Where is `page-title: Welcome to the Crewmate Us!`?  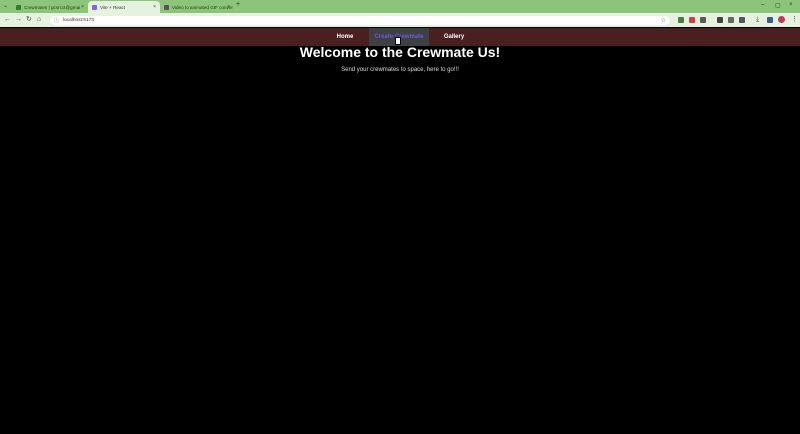
page-title: Welcome to the Crewmate Us! is located at coordinates (400, 52).